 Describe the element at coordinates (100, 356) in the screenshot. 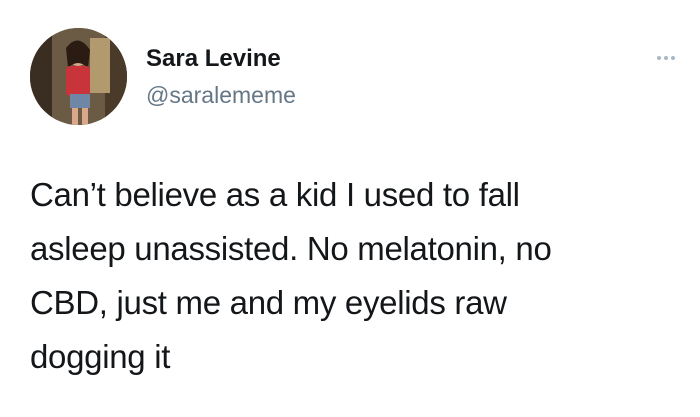

I see `tweet-text-line: dogging it` at that location.